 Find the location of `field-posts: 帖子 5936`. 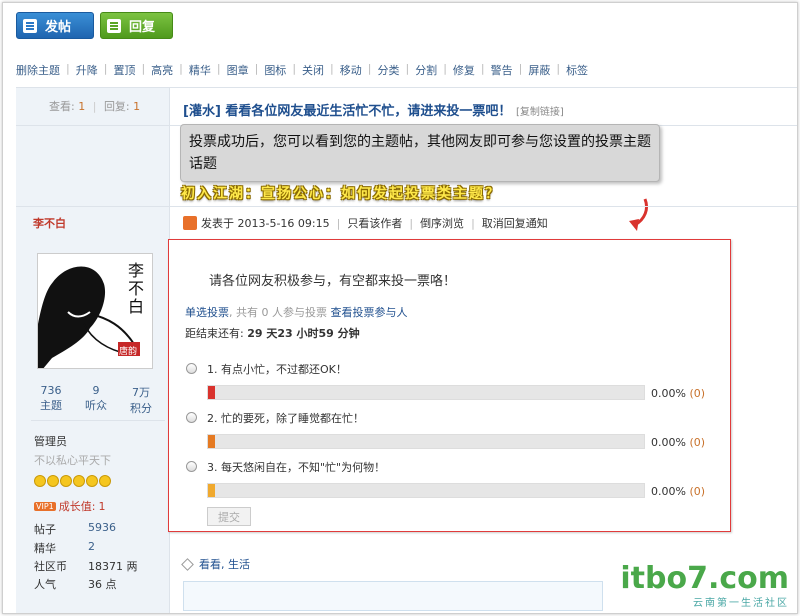

field-posts: 帖子 5936 is located at coordinates (75, 528).